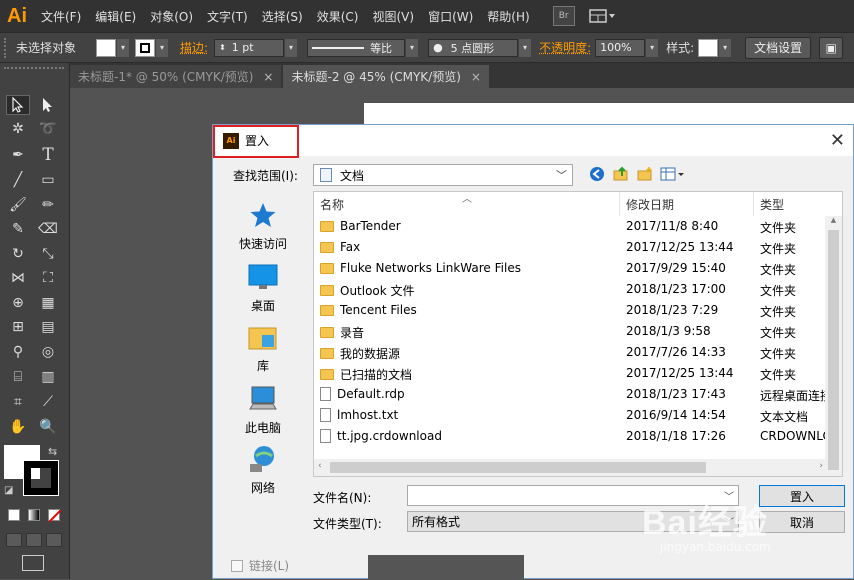 This screenshot has height=580, width=854. I want to click on file-row: Outlook 文件 2018/1/23 17:00 文件夹, so click(574, 289).